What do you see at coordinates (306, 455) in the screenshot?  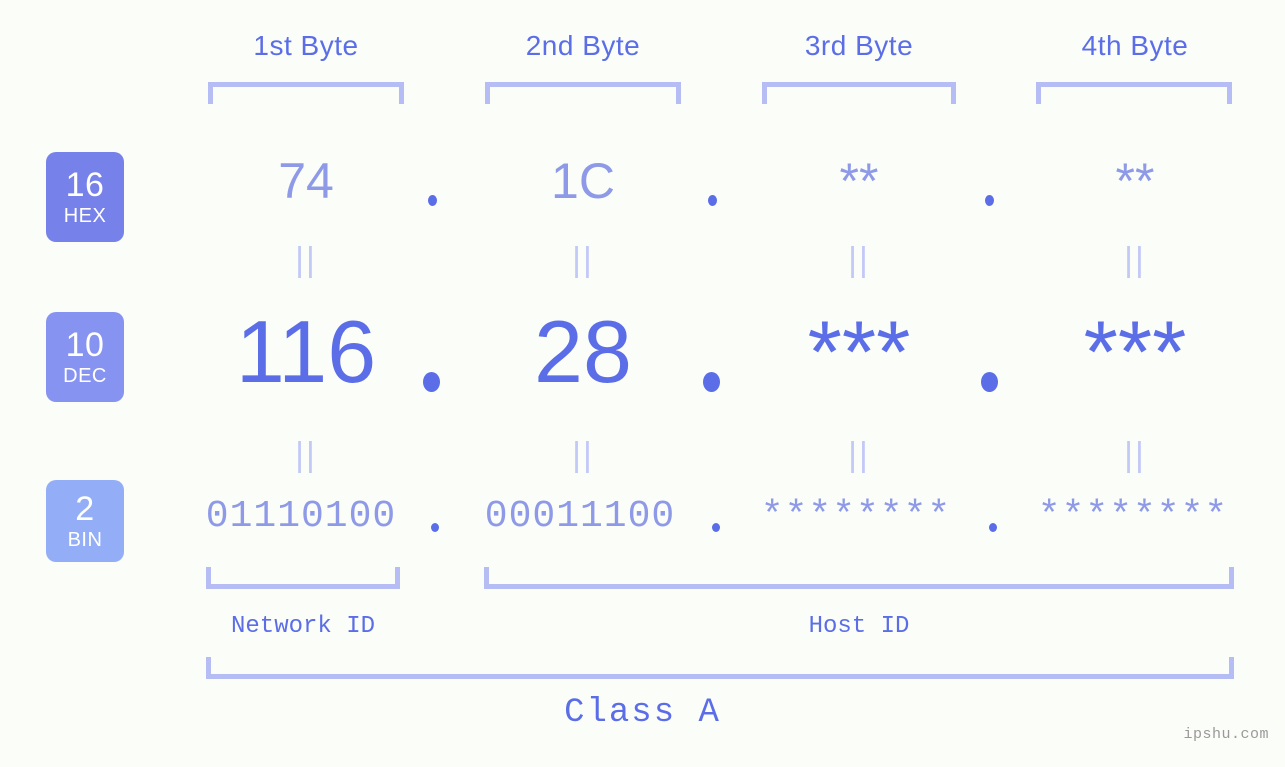 I see `equality-connector-dec-bin-1: ||` at bounding box center [306, 455].